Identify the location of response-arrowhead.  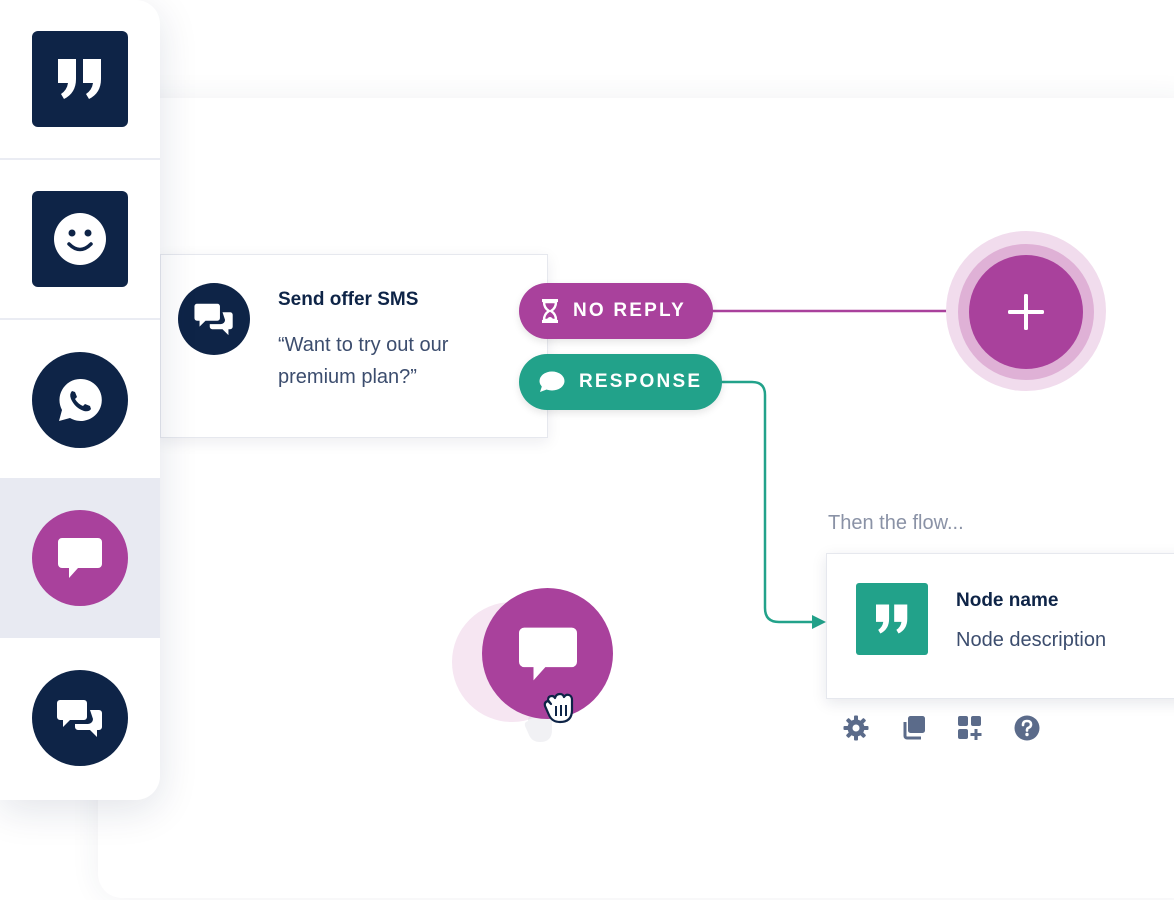
(819, 622).